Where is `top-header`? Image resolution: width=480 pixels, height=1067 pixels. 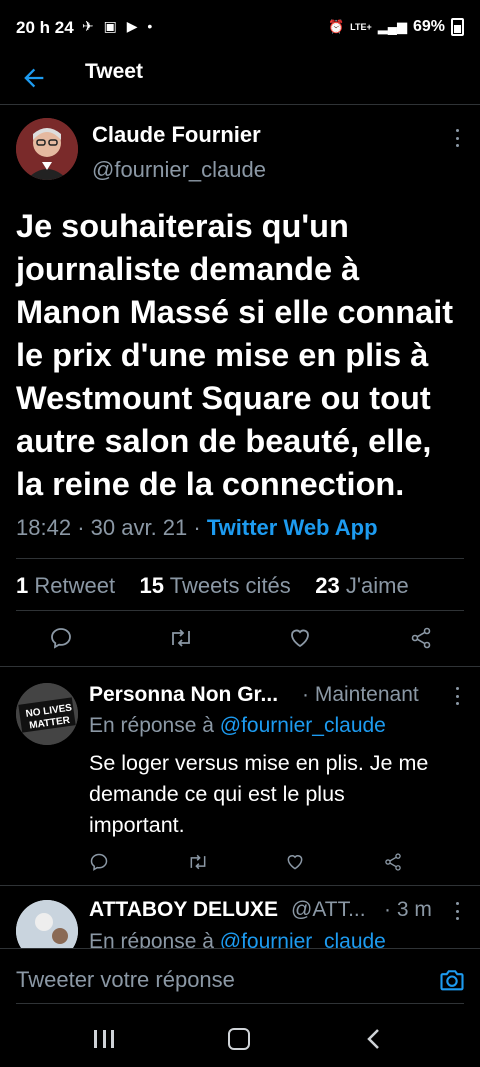 top-header is located at coordinates (240, 80).